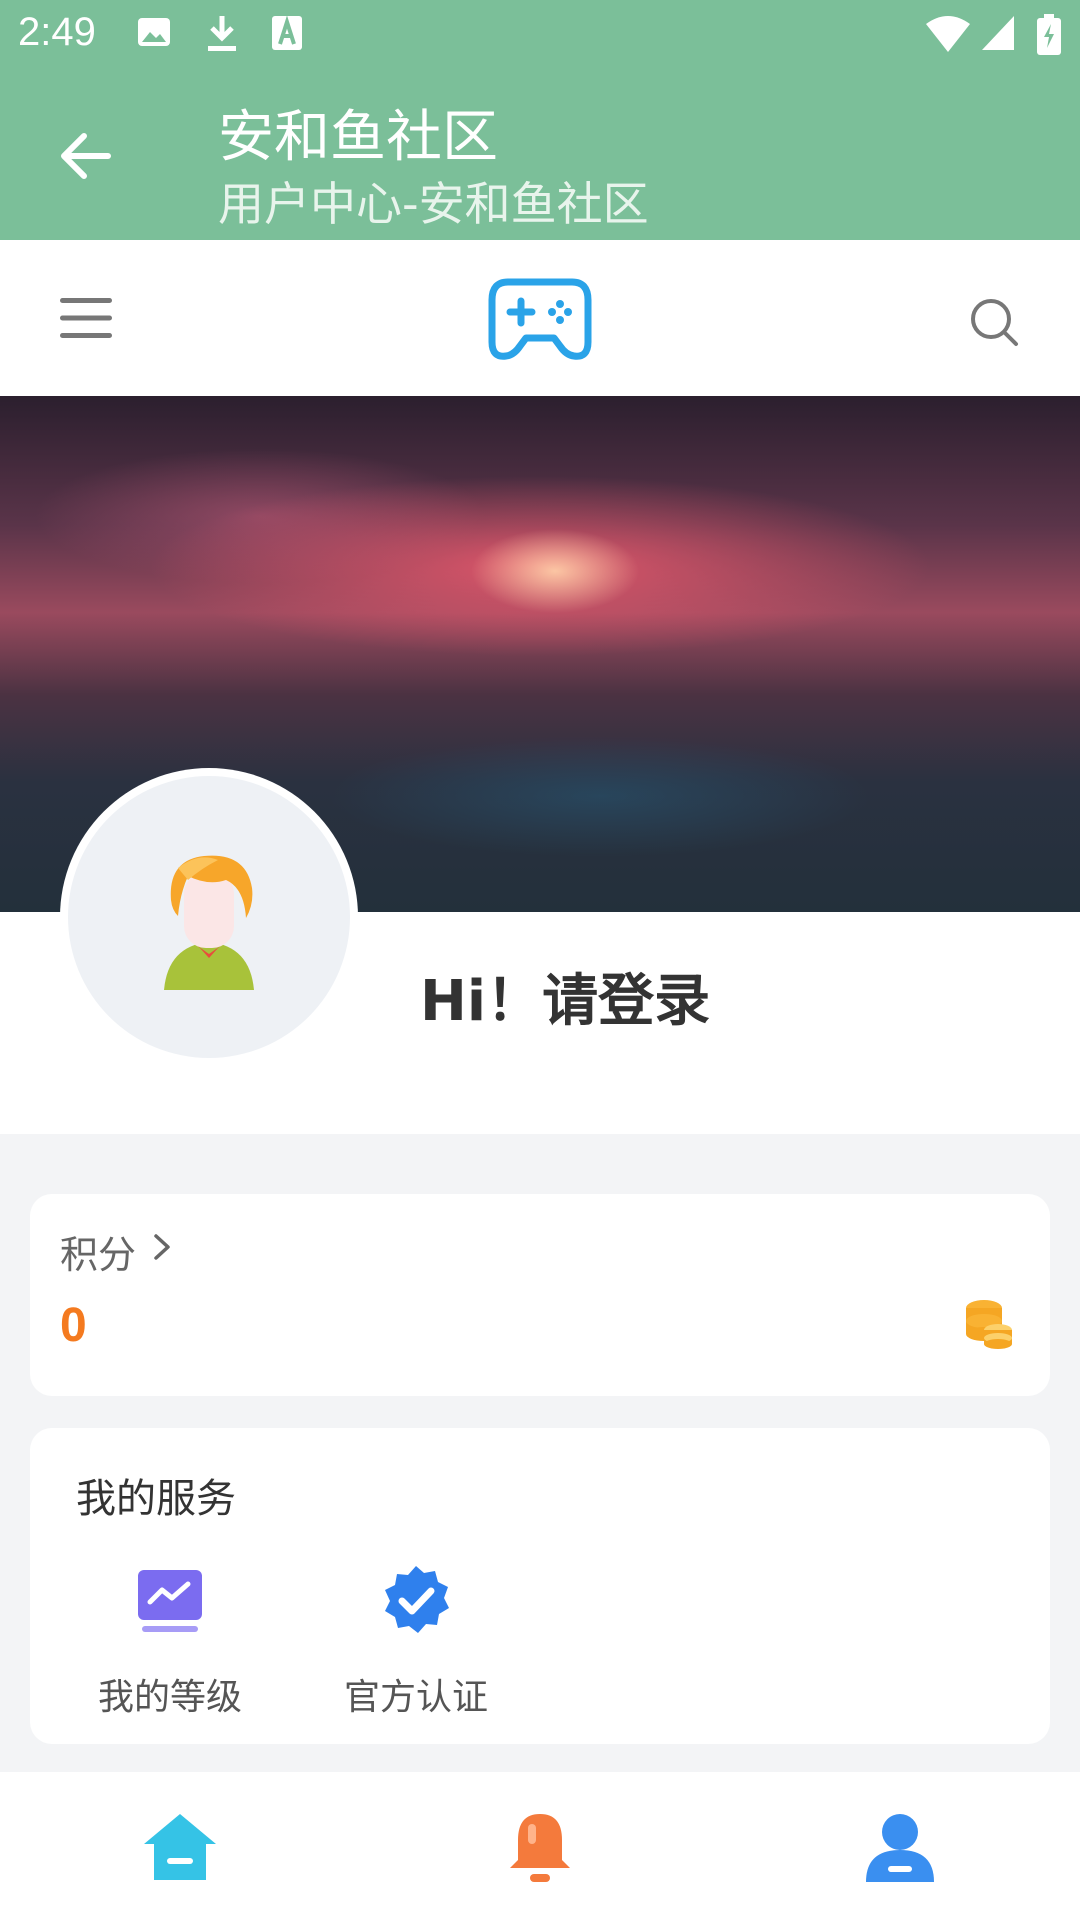 This screenshot has height=1920, width=1080. I want to click on top-nav, so click(540, 318).